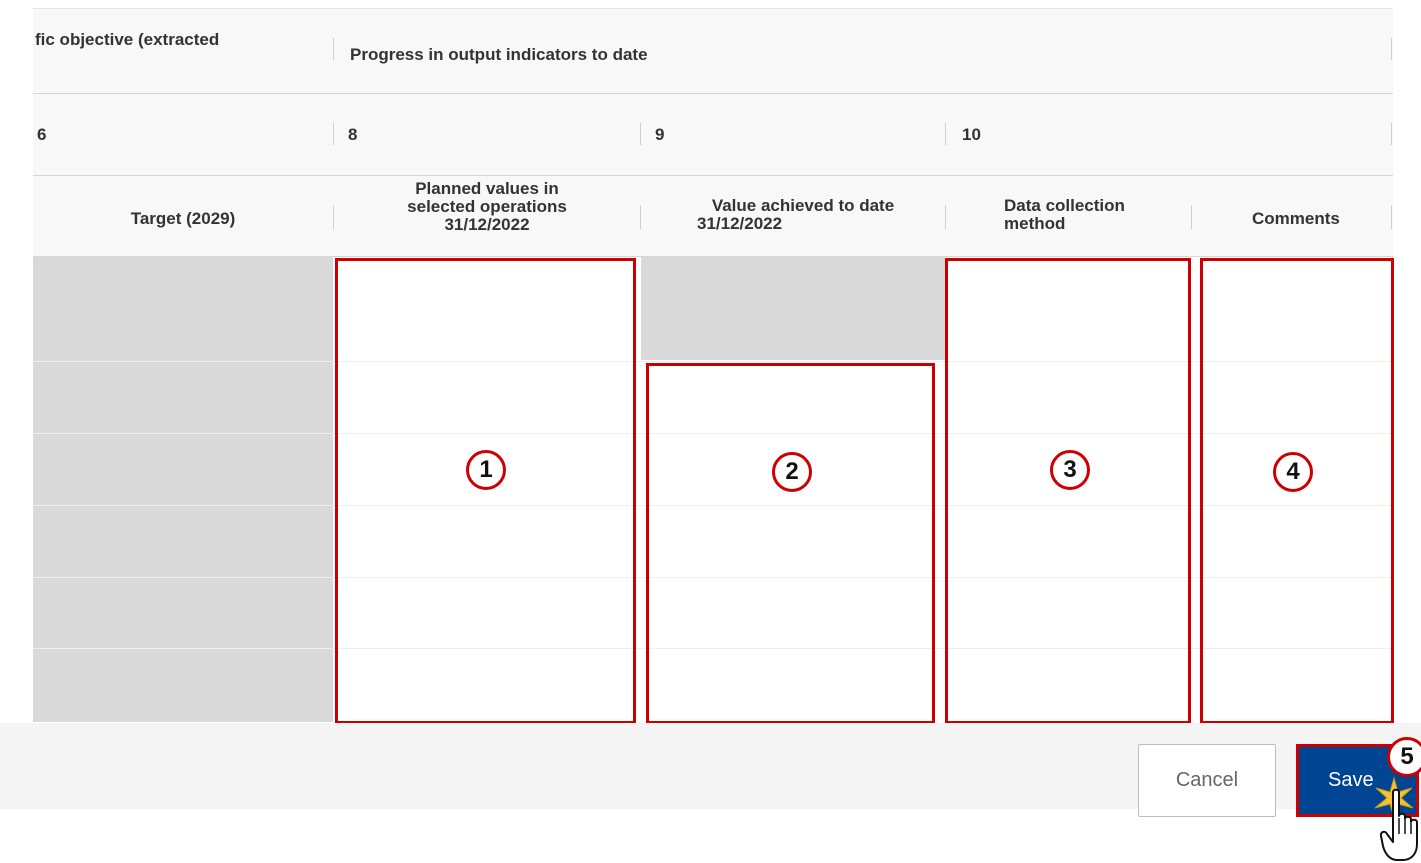 The image size is (1421, 863). I want to click on header-specific-objective: fic objective (extracted, so click(127, 39).